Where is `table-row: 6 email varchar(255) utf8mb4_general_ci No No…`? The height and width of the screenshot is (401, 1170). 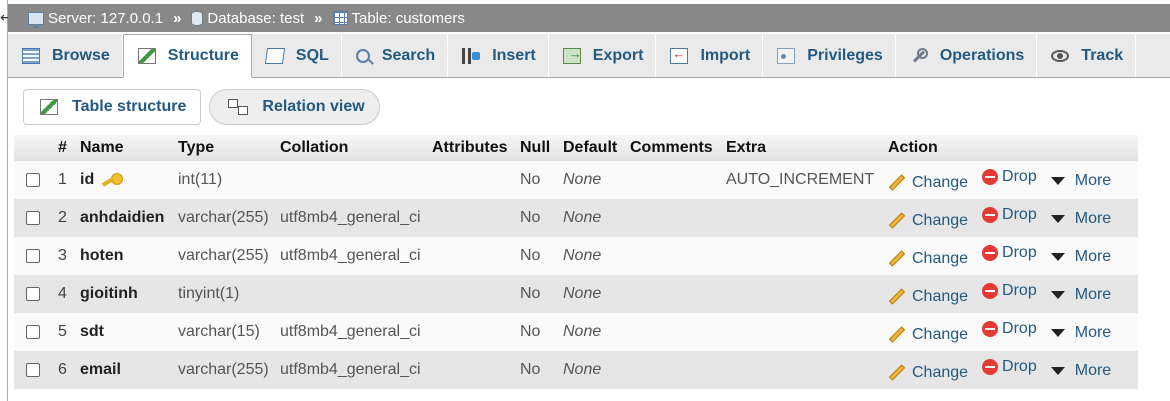
table-row: 6 email varchar(255) utf8mb4_general_ci No No… is located at coordinates (576, 370).